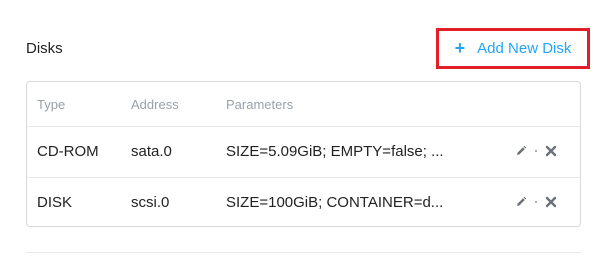  Describe the element at coordinates (151, 151) in the screenshot. I see `cell-address: sata.0` at that location.